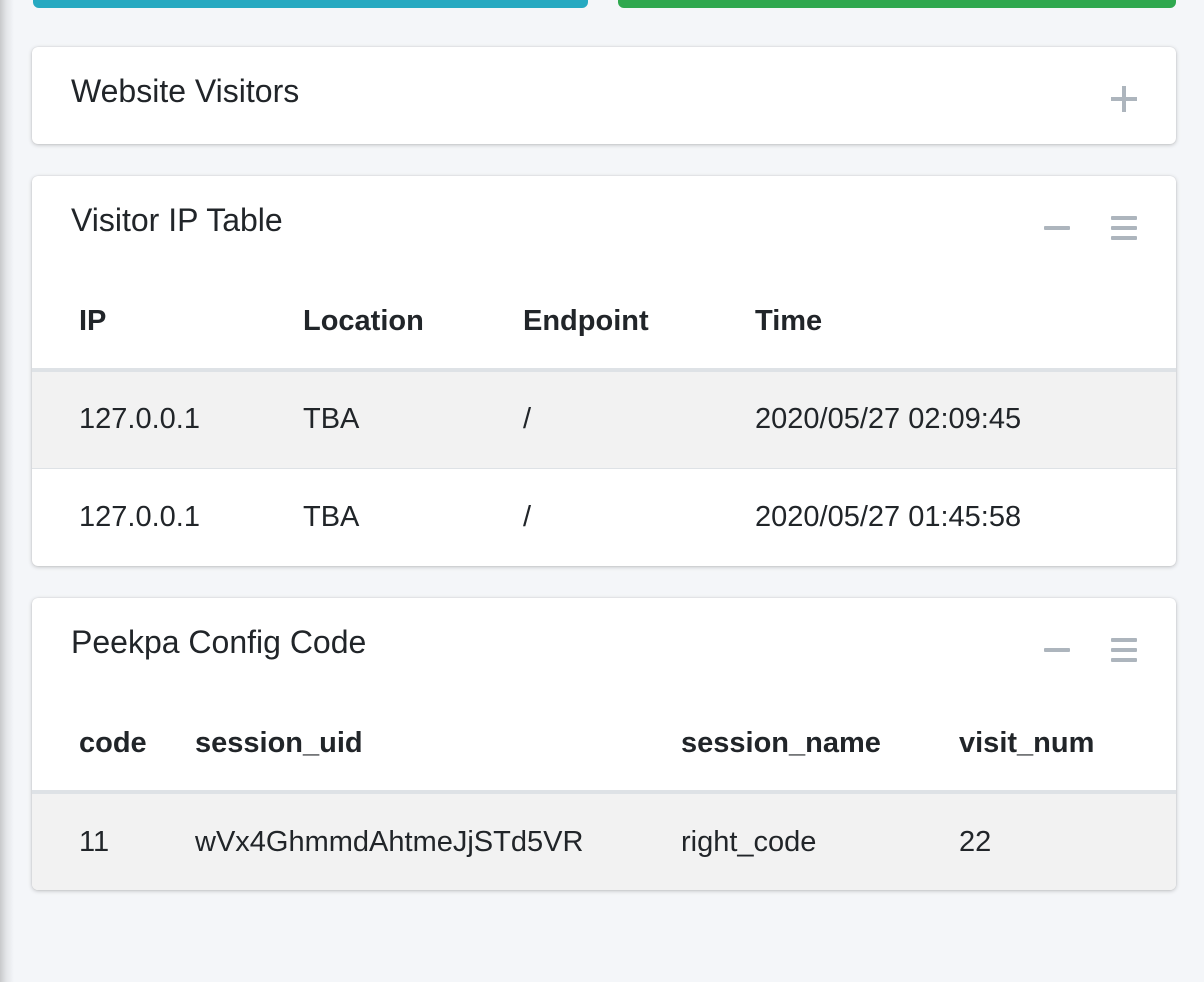 The image size is (1204, 982). I want to click on table-row: 11 wVx4GhmmdAhtmeJjSTd5VR right_code 22, so click(604, 841).